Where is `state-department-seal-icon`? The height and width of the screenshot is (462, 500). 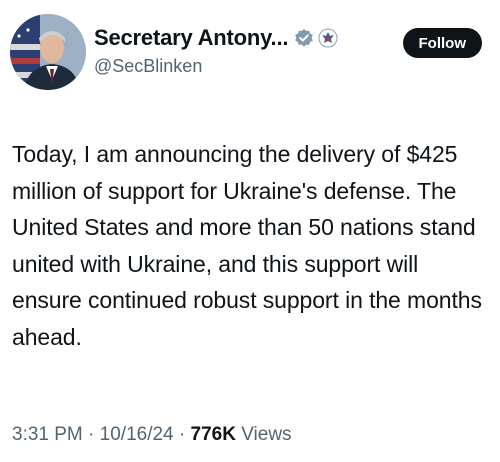 state-department-seal-icon is located at coordinates (328, 38).